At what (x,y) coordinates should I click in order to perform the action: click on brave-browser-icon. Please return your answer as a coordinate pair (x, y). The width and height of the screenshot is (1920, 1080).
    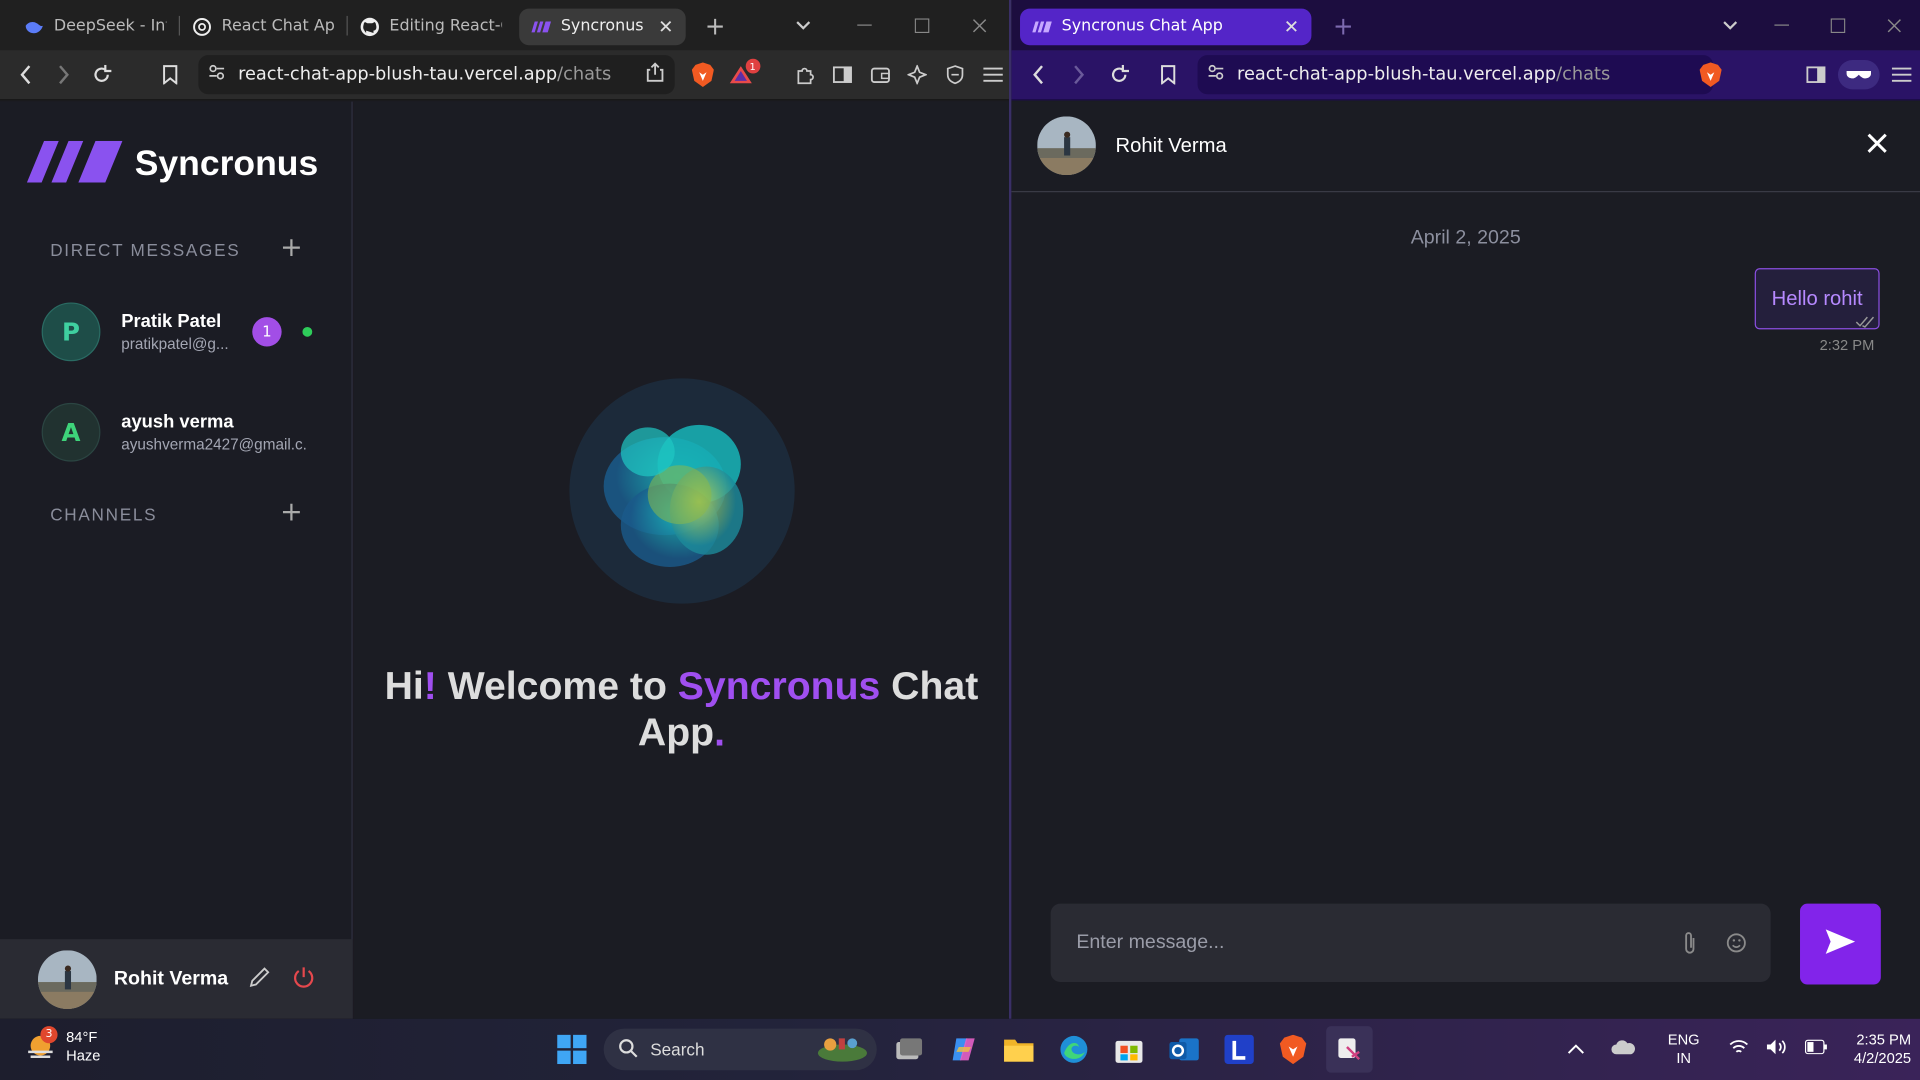
    Looking at the image, I should click on (1292, 1049).